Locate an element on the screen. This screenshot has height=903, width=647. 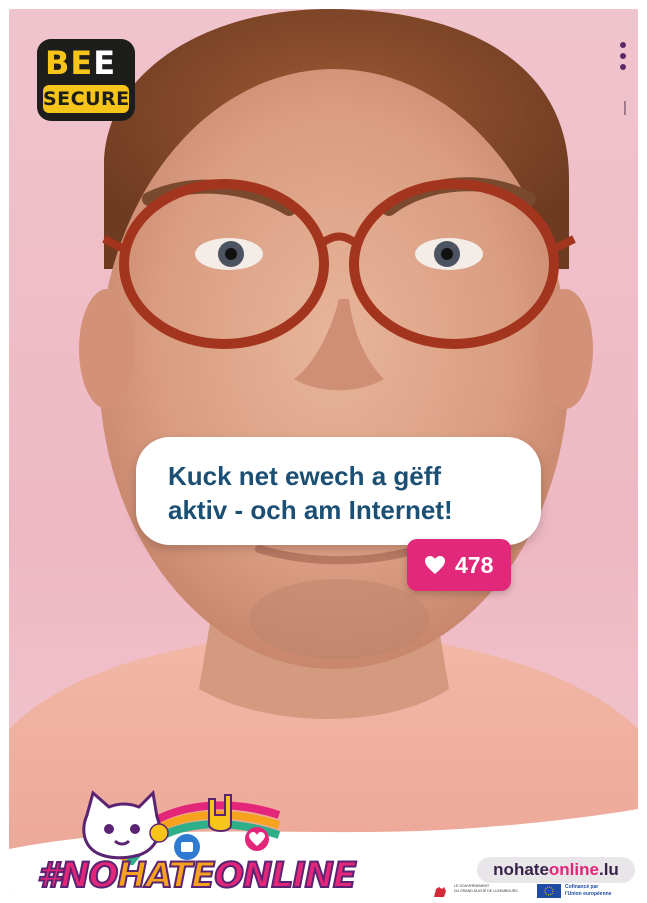
gov-line-2: DU GRAND-DUCHÉ DE LUXEMBOURG is located at coordinates (486, 890).